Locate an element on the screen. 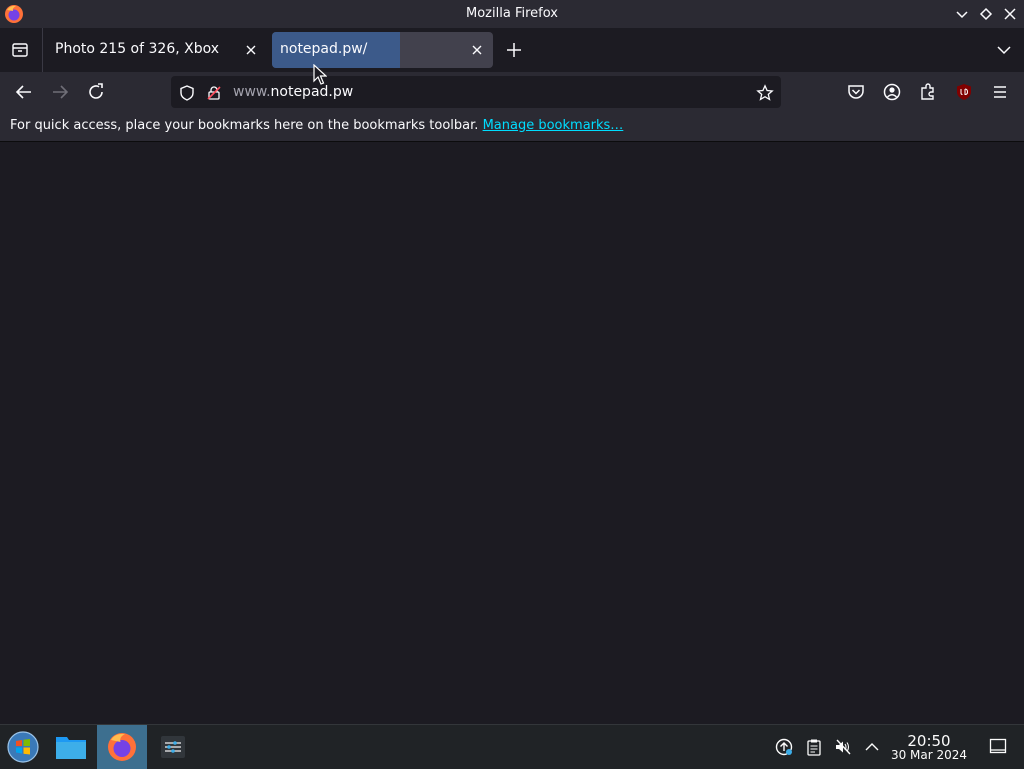 The height and width of the screenshot is (769, 1024). tab-strip: Photo 215 of 326, Xbox notepad.pw/ is located at coordinates (512, 50).